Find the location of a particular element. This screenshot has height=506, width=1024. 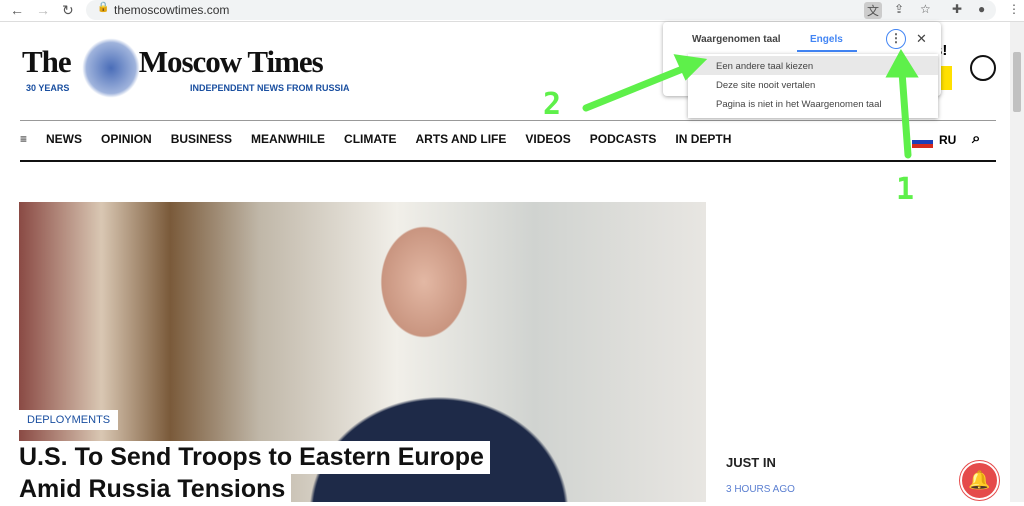

step-1-label: 1 is located at coordinates (905, 189).